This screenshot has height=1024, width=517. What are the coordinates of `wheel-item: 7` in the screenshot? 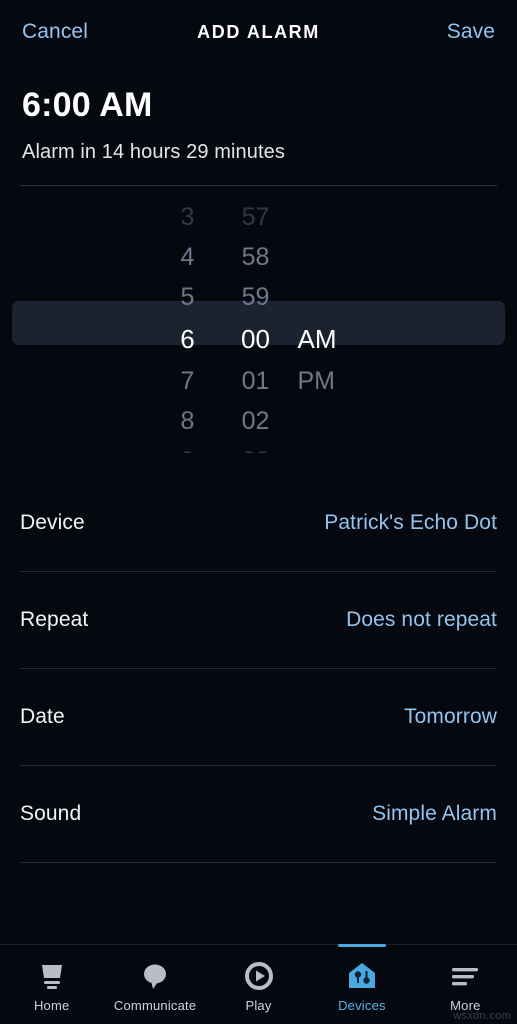 It's located at (188, 381).